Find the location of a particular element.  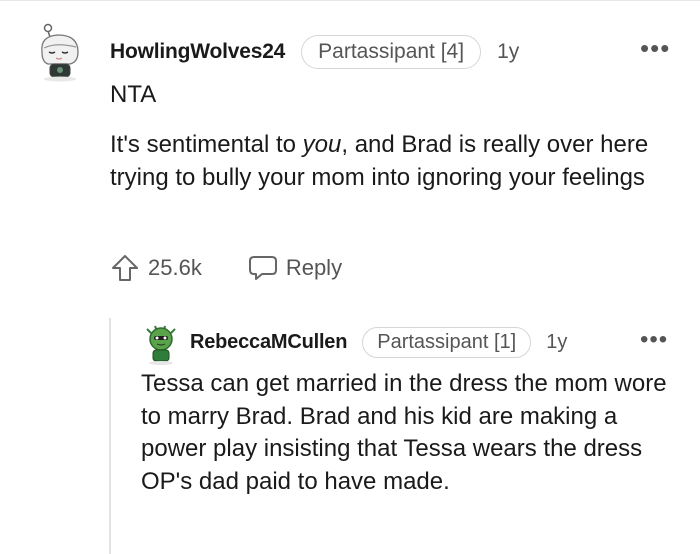

reply-label: Reply is located at coordinates (314, 267).